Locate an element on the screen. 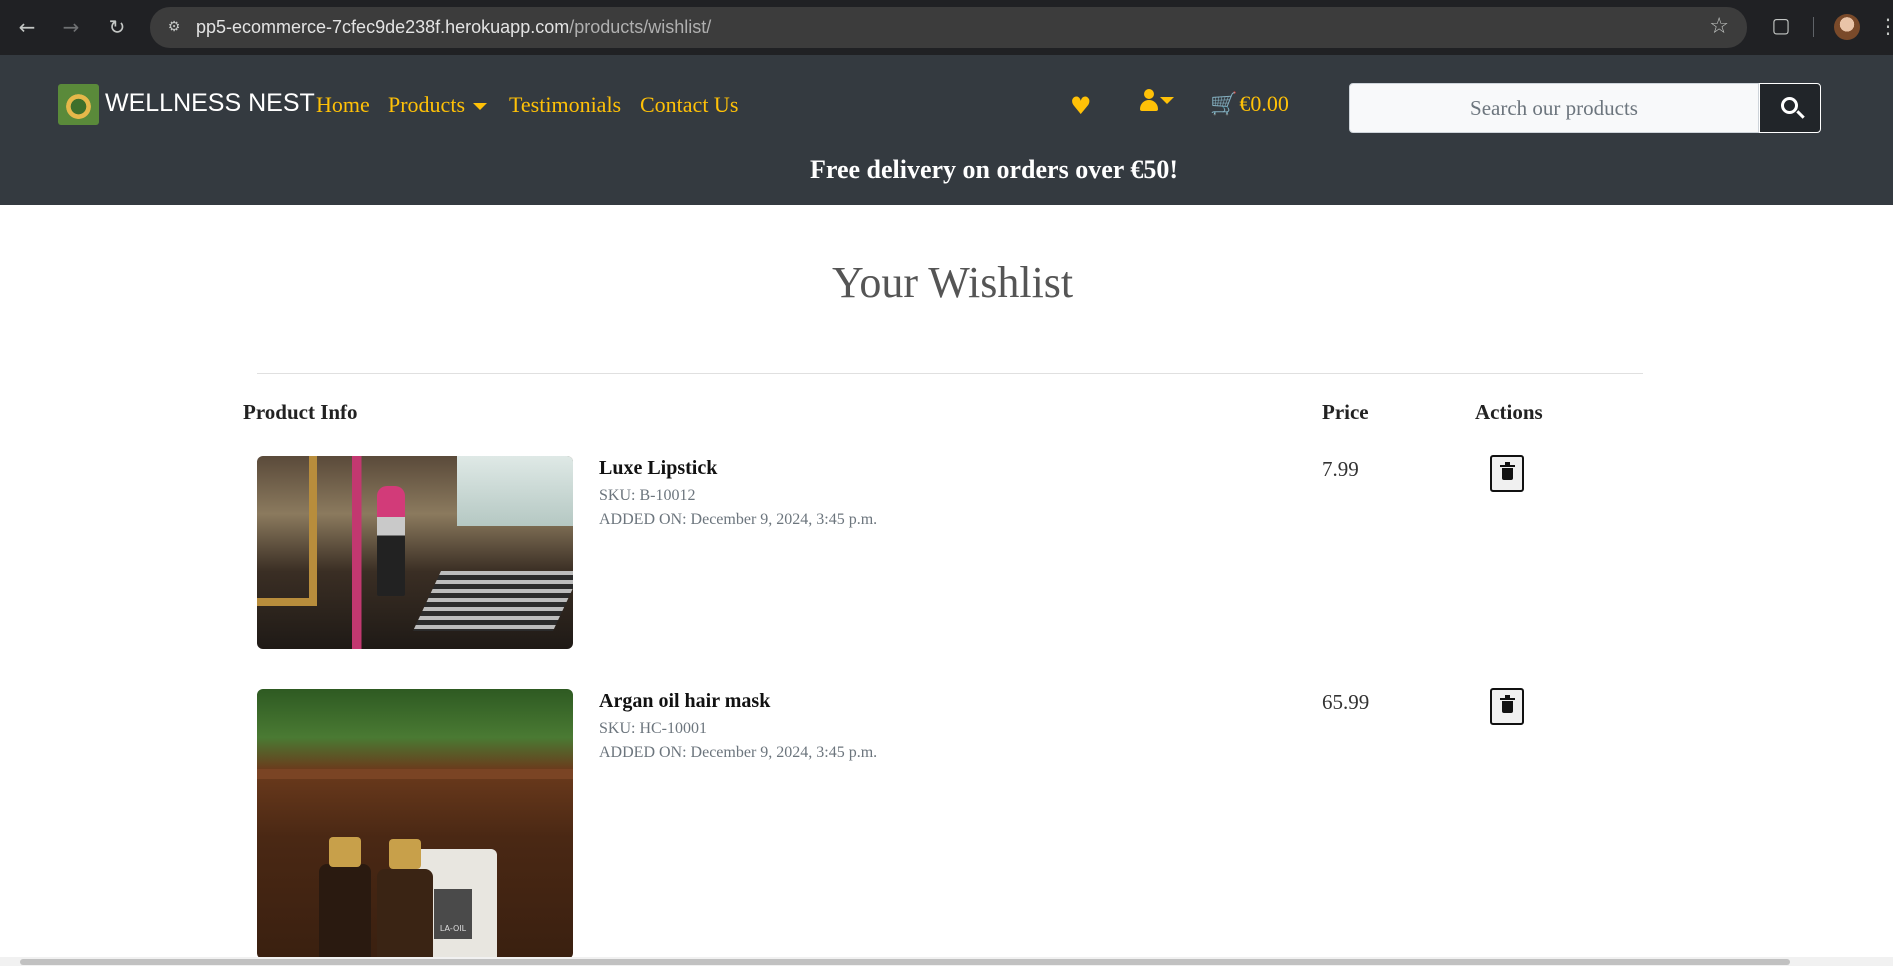 This screenshot has width=1893, height=966. product-sku: SKU: HC-10001 is located at coordinates (653, 728).